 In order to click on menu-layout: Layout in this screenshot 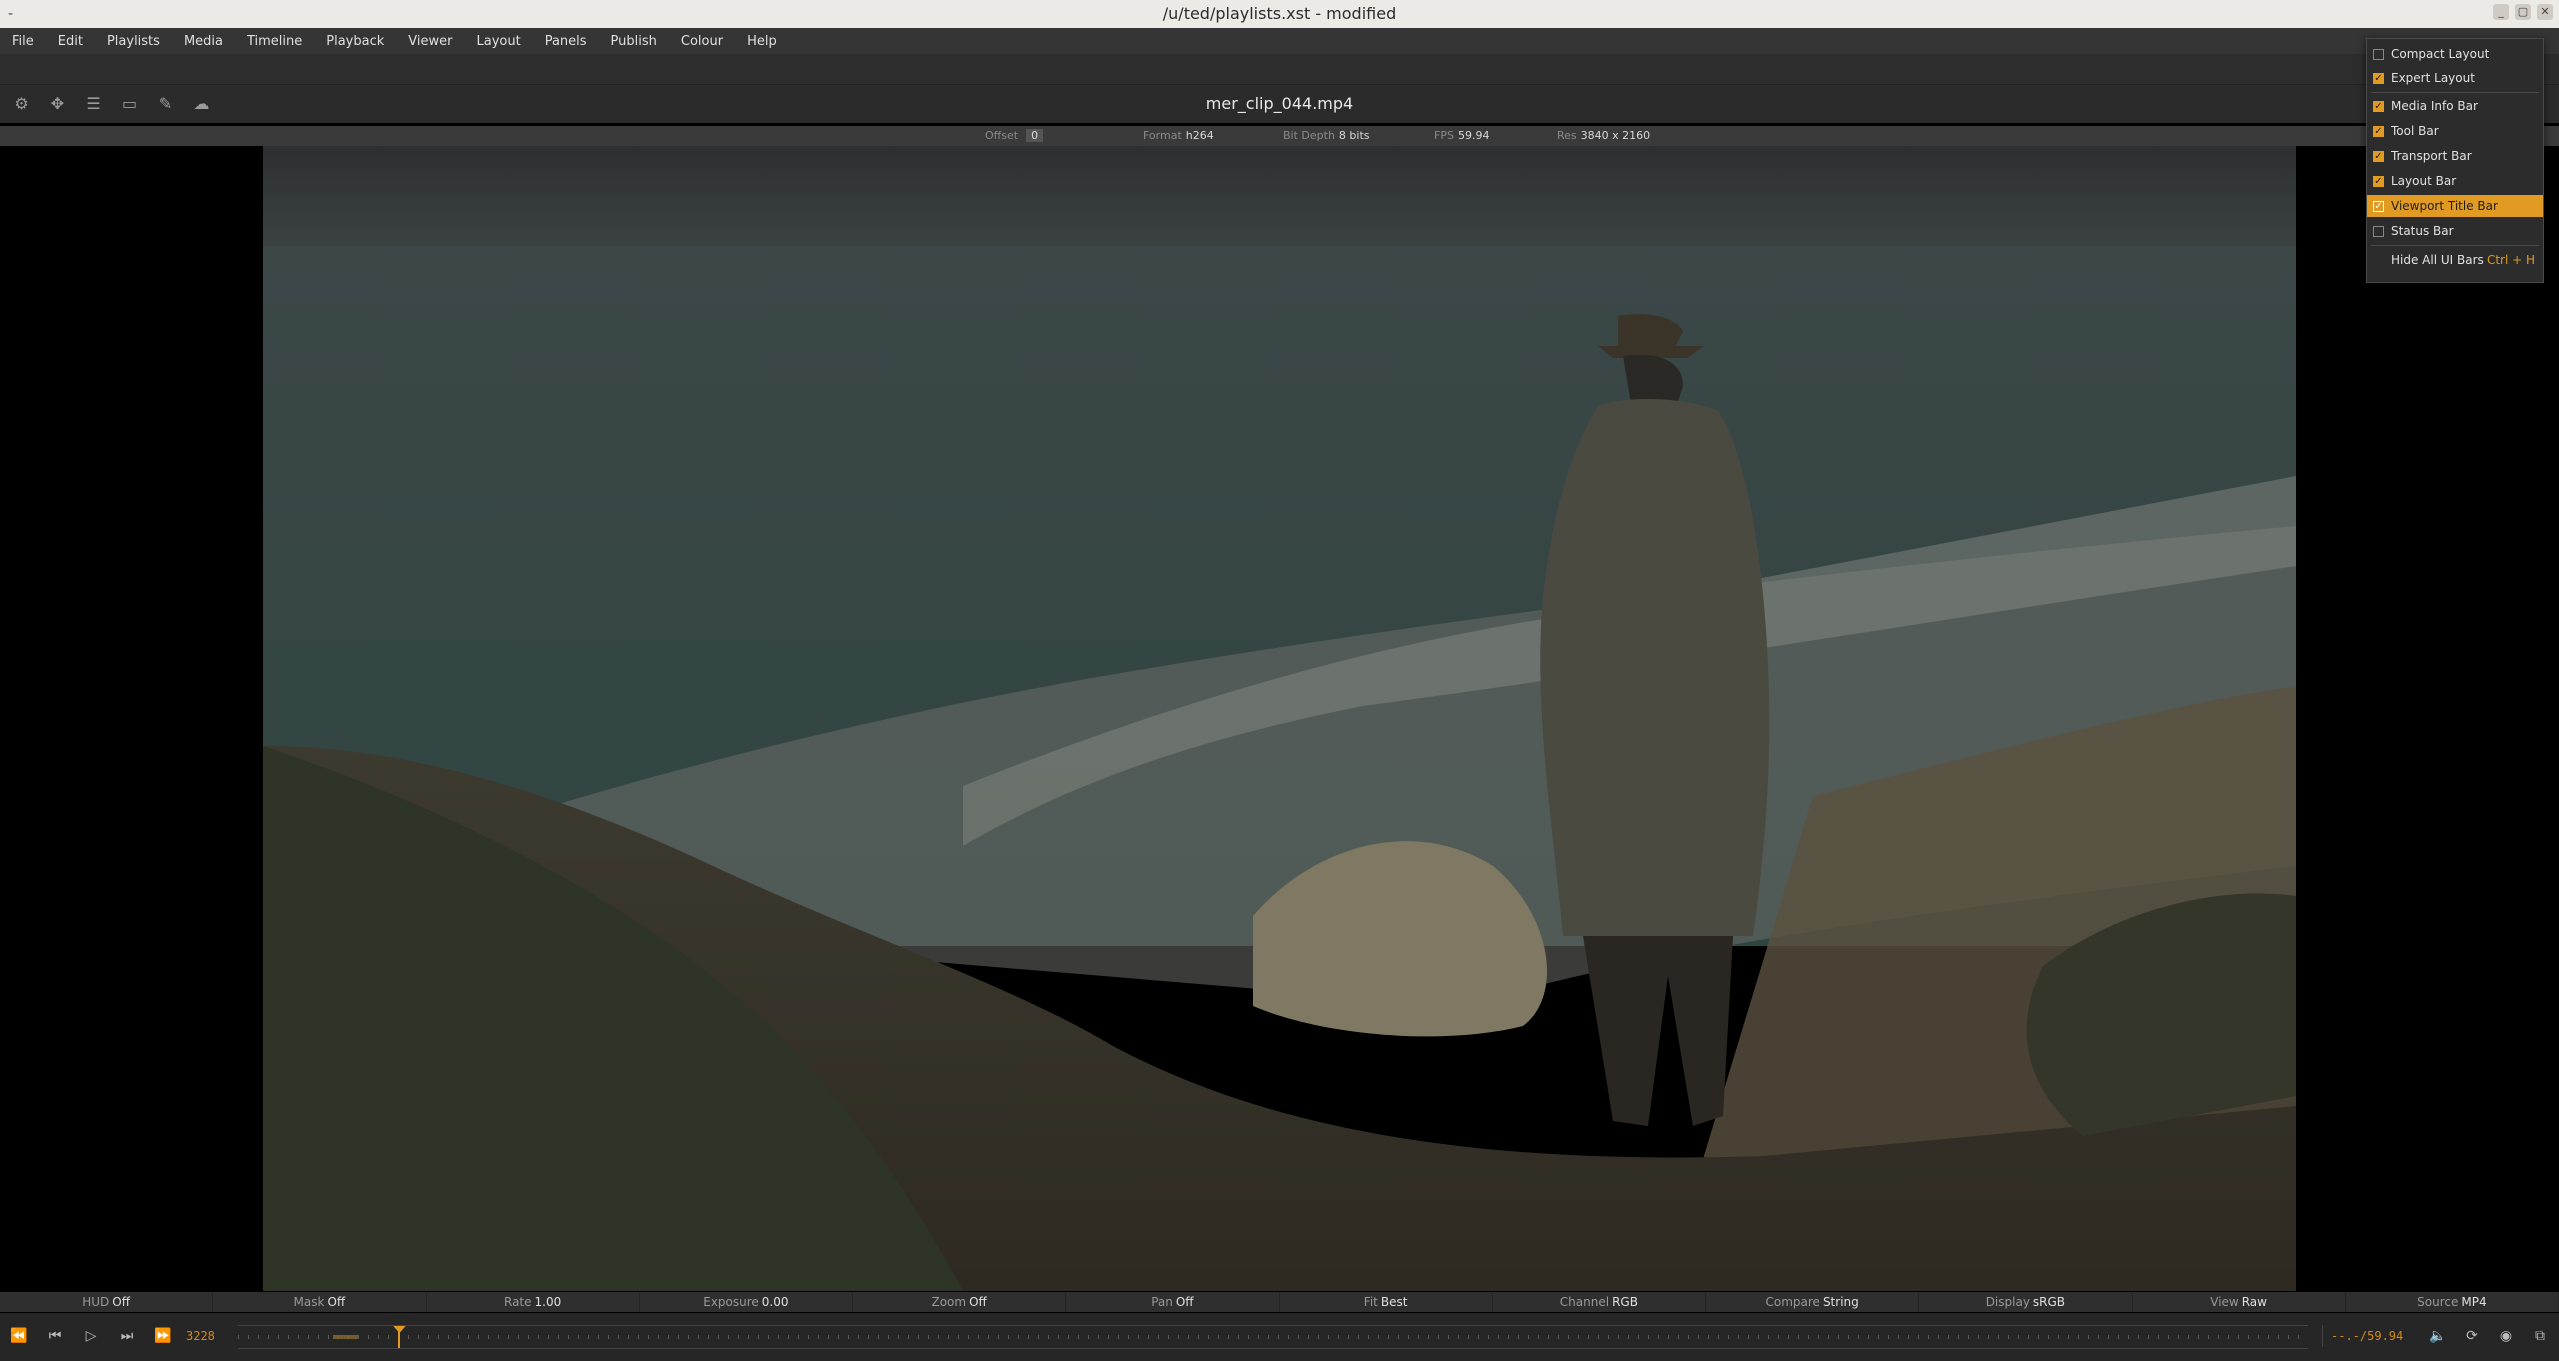, I will do `click(498, 41)`.